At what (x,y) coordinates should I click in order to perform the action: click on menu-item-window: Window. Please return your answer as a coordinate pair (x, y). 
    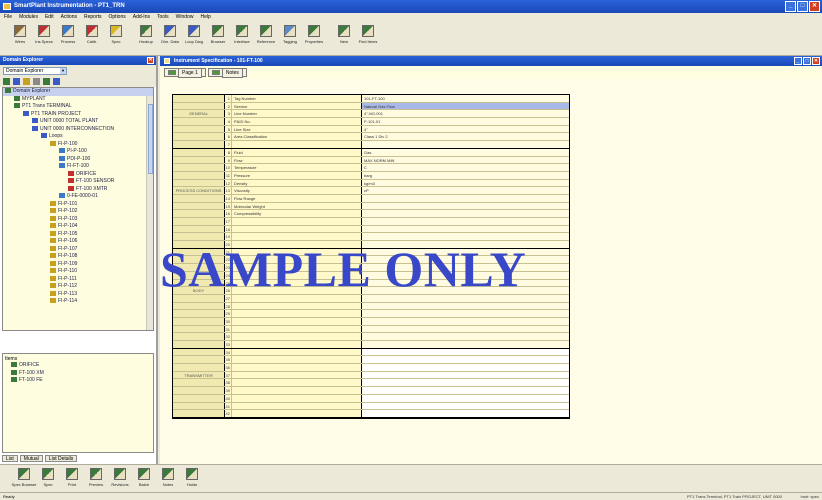
    Looking at the image, I should click on (185, 17).